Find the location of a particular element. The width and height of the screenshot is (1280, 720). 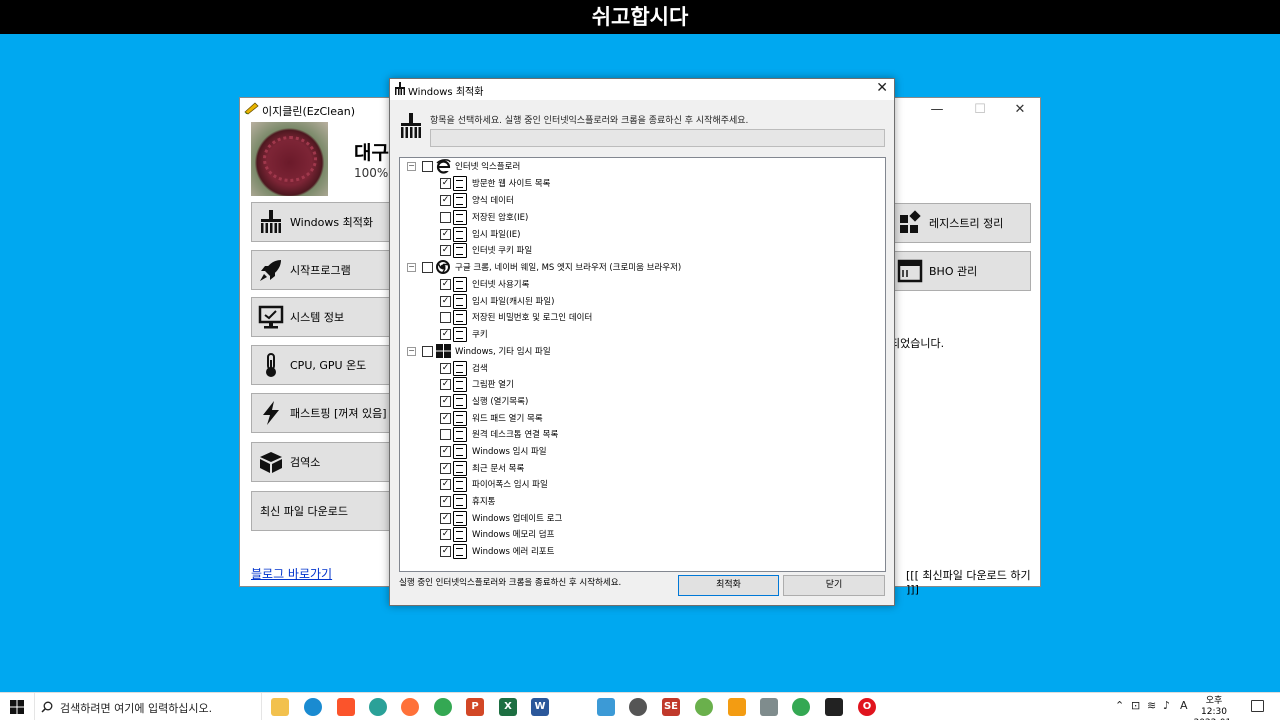

opera-icon: O is located at coordinates (867, 707).